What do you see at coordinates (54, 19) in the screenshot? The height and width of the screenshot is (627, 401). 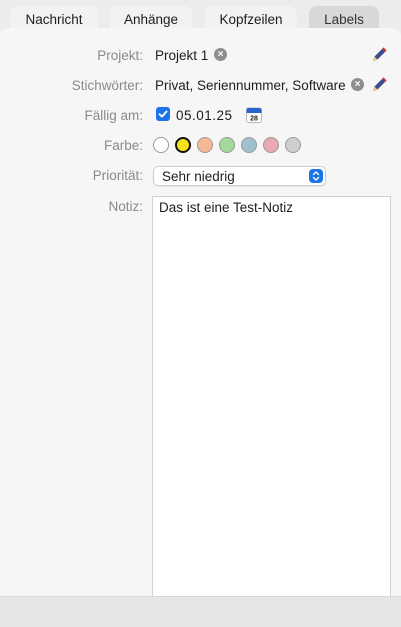 I see `tab-label: Nachricht` at bounding box center [54, 19].